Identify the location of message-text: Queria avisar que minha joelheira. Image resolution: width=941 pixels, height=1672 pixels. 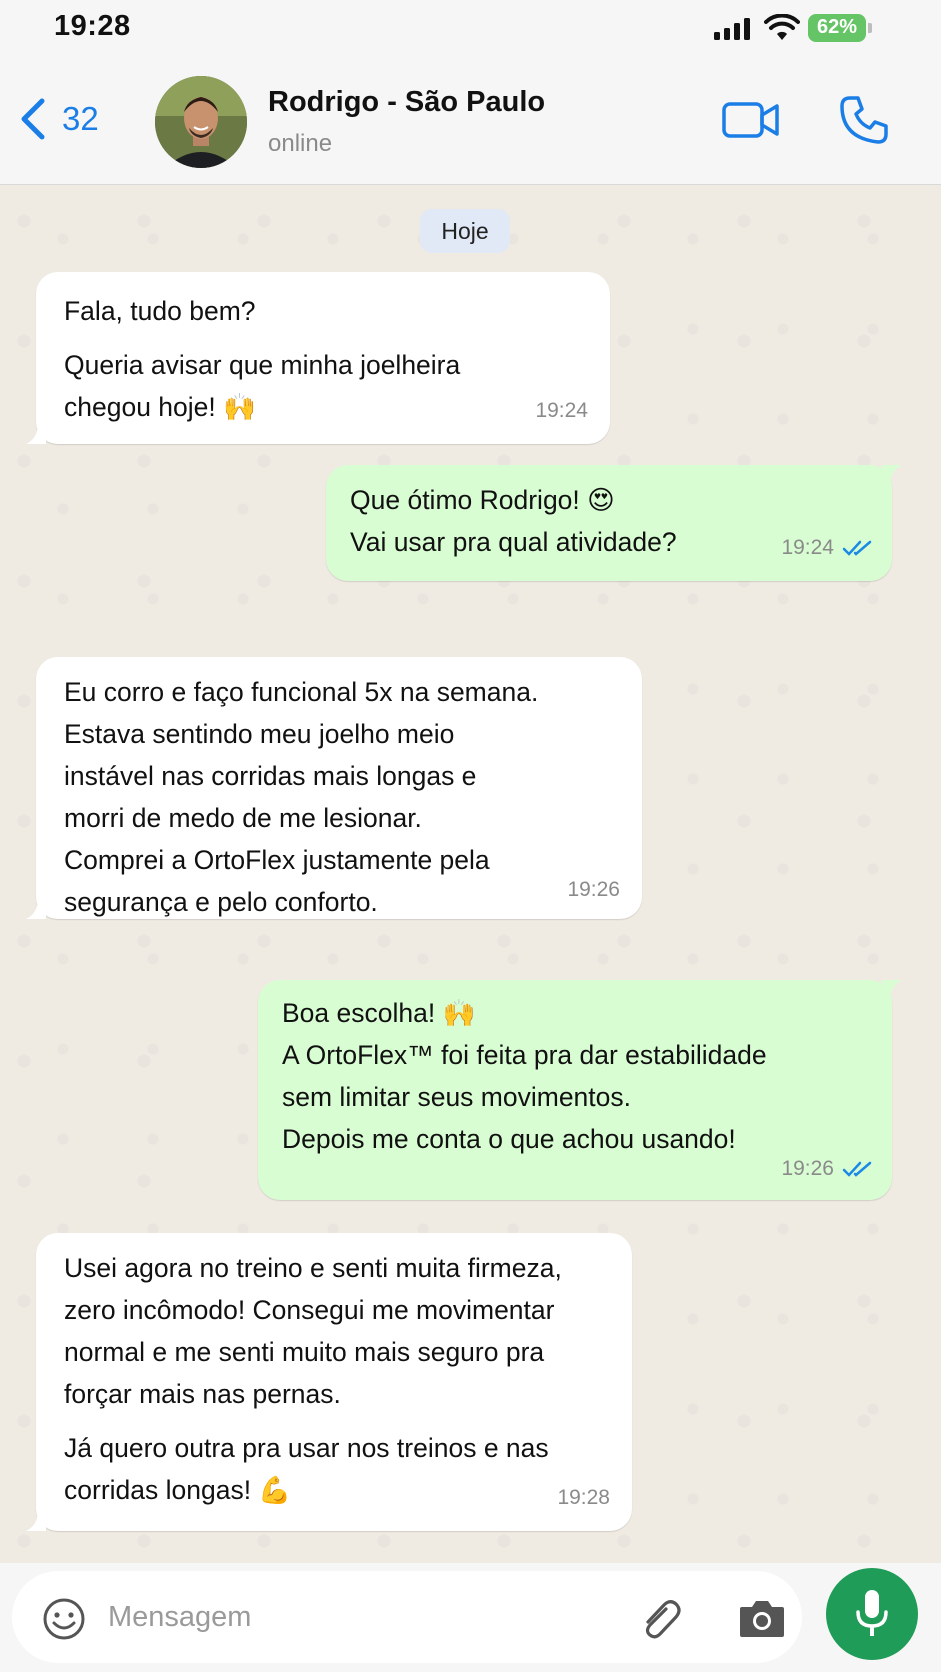
(262, 365).